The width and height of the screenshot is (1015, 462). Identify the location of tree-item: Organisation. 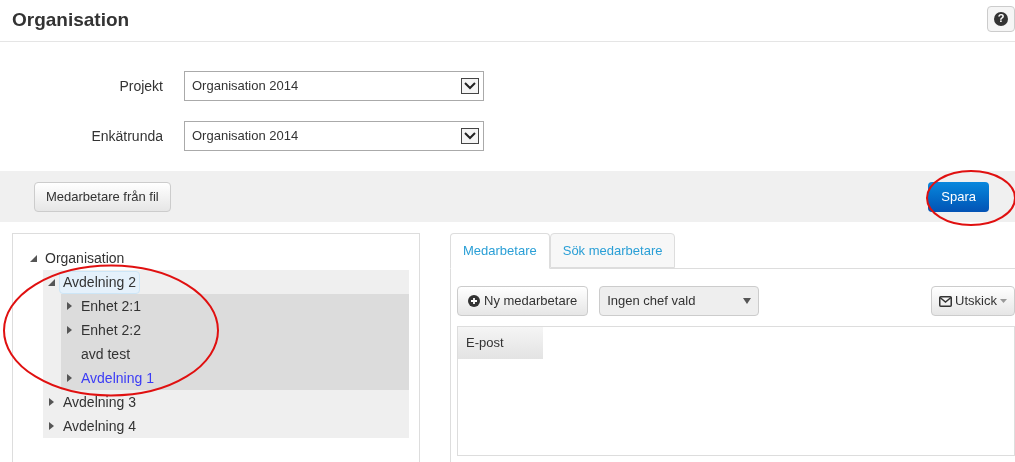
(85, 258).